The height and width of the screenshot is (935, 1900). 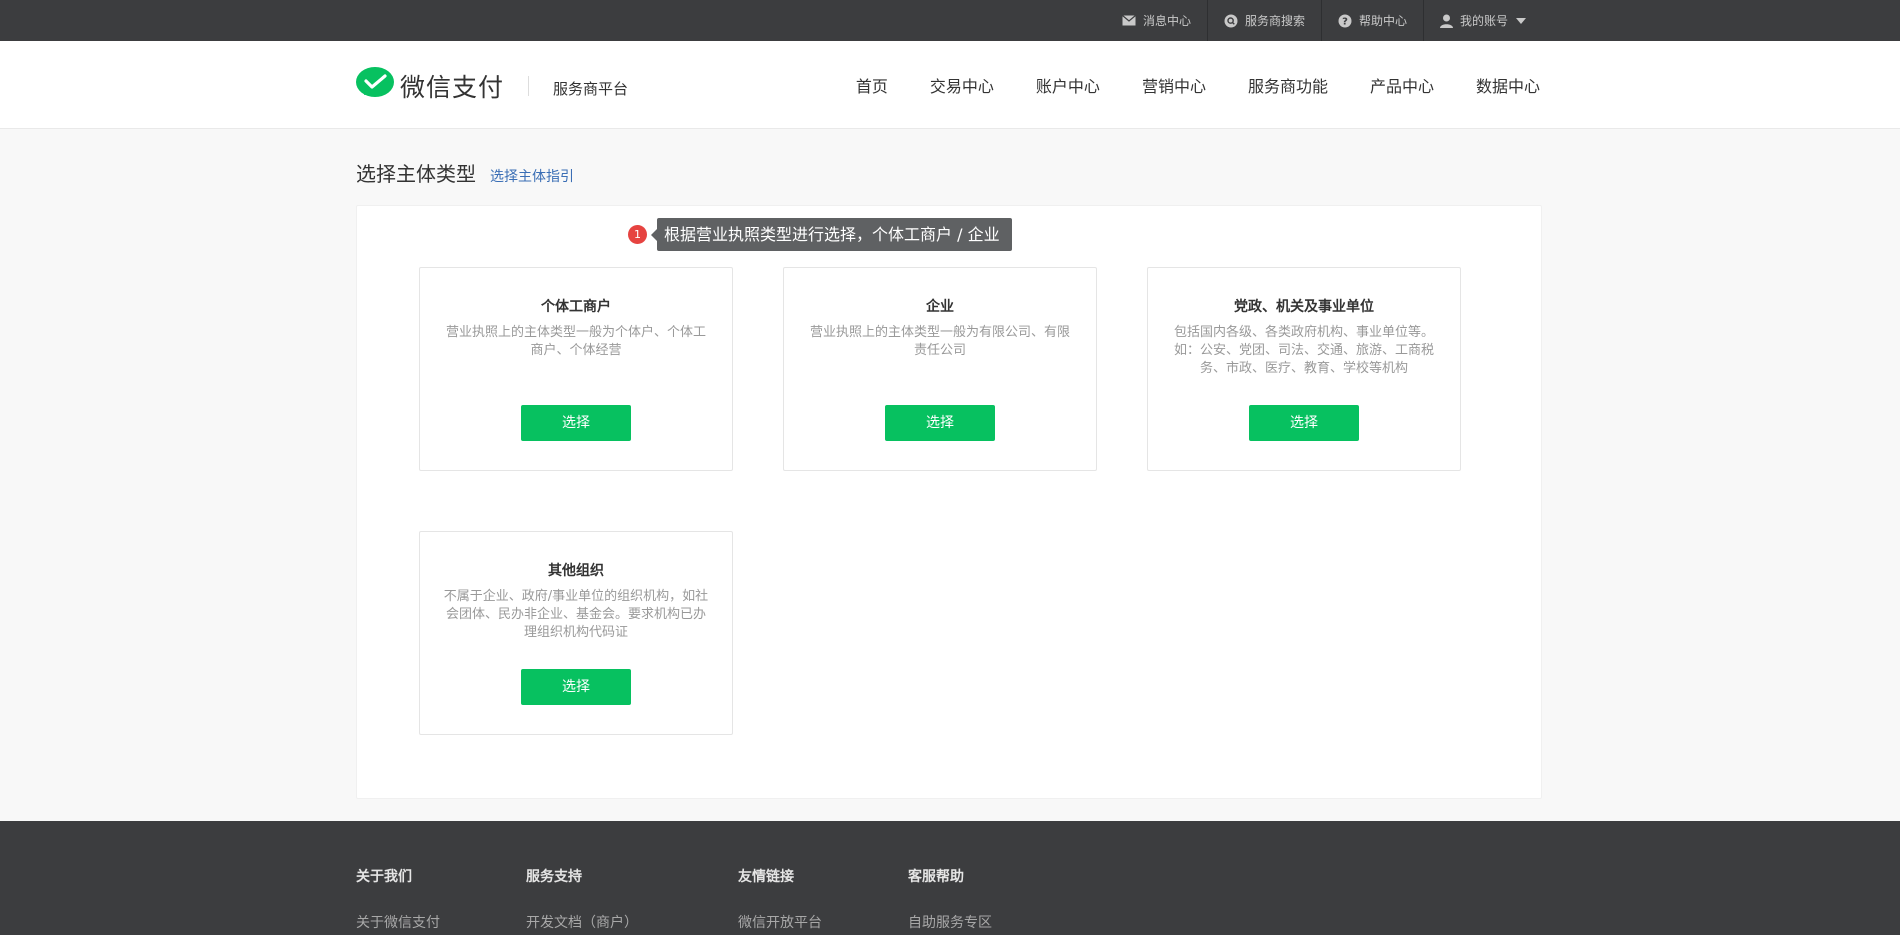 What do you see at coordinates (384, 877) in the screenshot?
I see `footer-heading: 关于我们` at bounding box center [384, 877].